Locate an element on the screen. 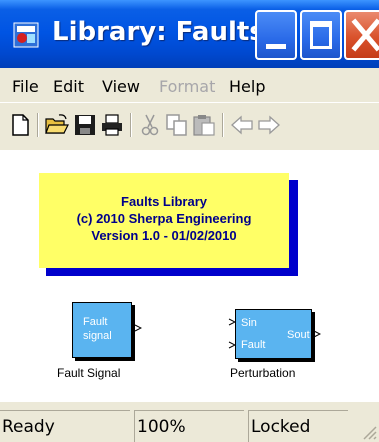 The image size is (379, 442). input-port-label-fault: Fault is located at coordinates (253, 345).